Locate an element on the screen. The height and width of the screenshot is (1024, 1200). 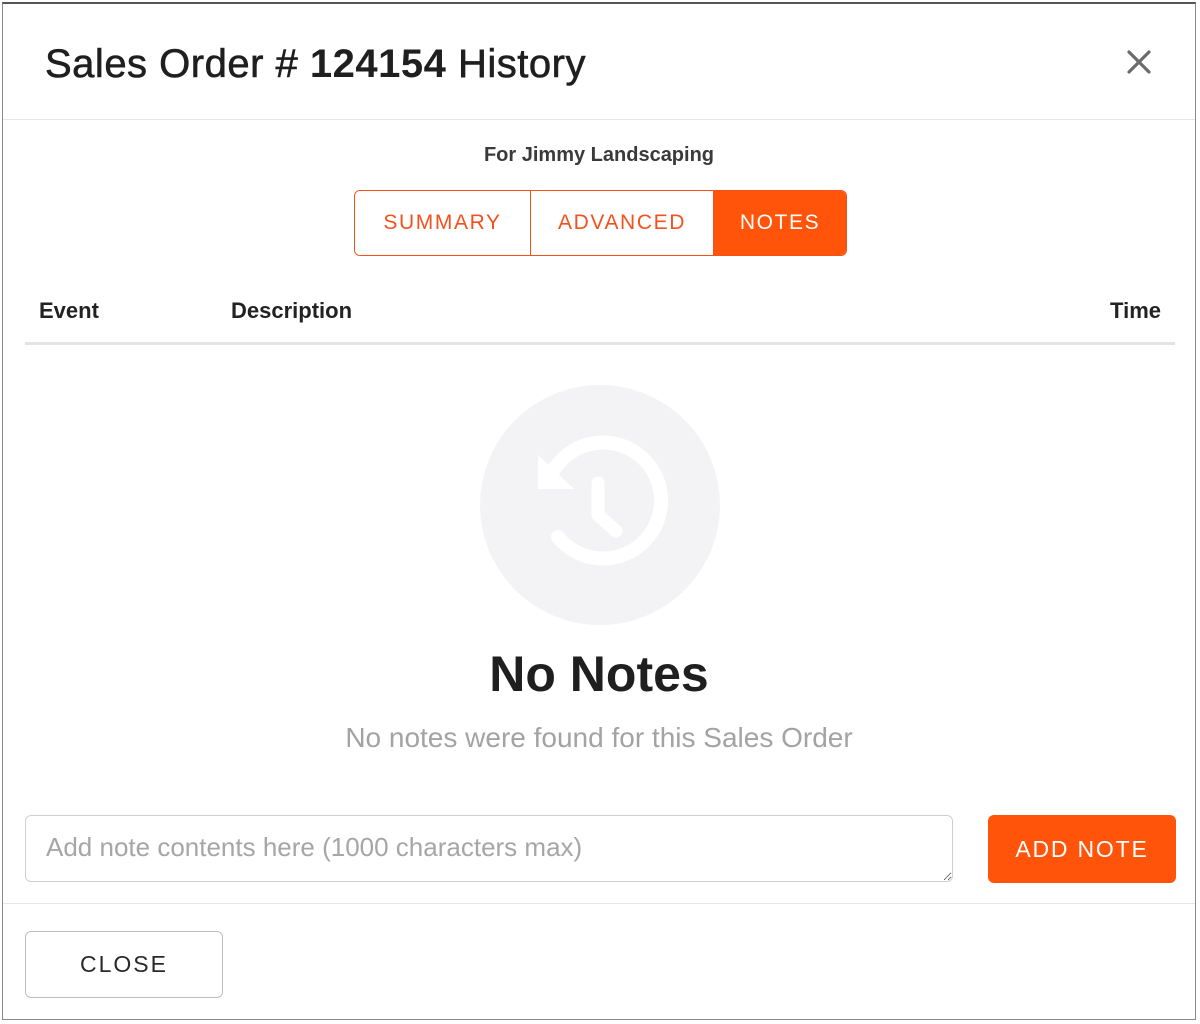
customer-subtitle: For Jimmy Landscaping is located at coordinates (599, 155).